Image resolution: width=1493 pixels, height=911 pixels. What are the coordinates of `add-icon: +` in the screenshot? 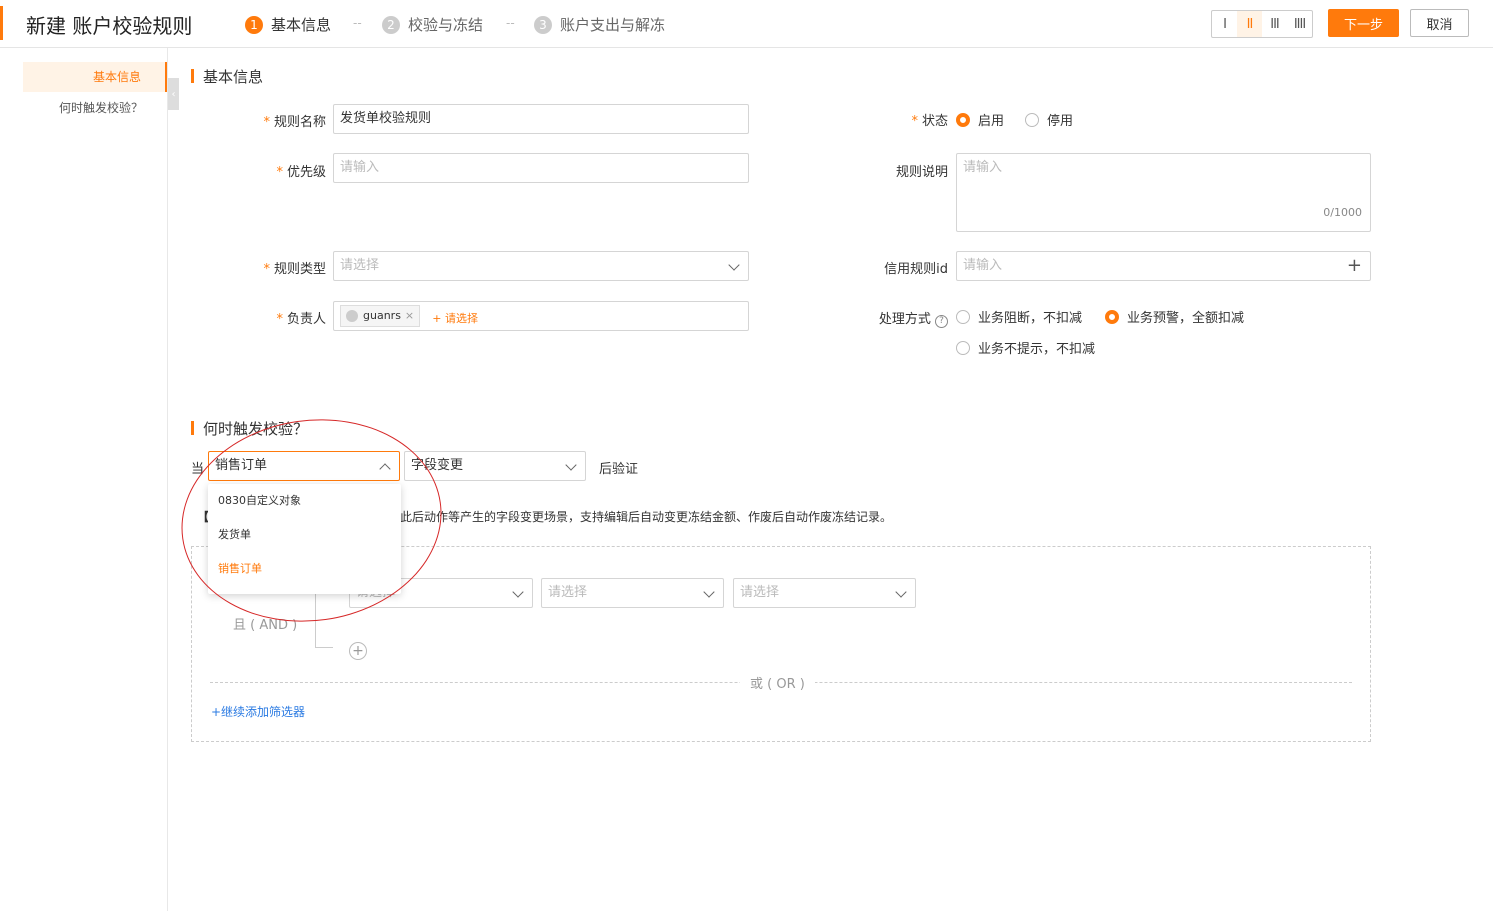 It's located at (1354, 266).